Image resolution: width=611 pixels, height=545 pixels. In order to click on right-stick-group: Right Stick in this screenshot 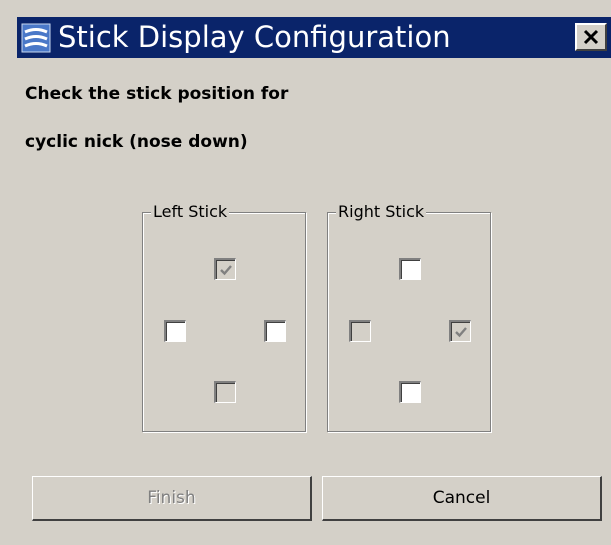, I will do `click(409, 317)`.